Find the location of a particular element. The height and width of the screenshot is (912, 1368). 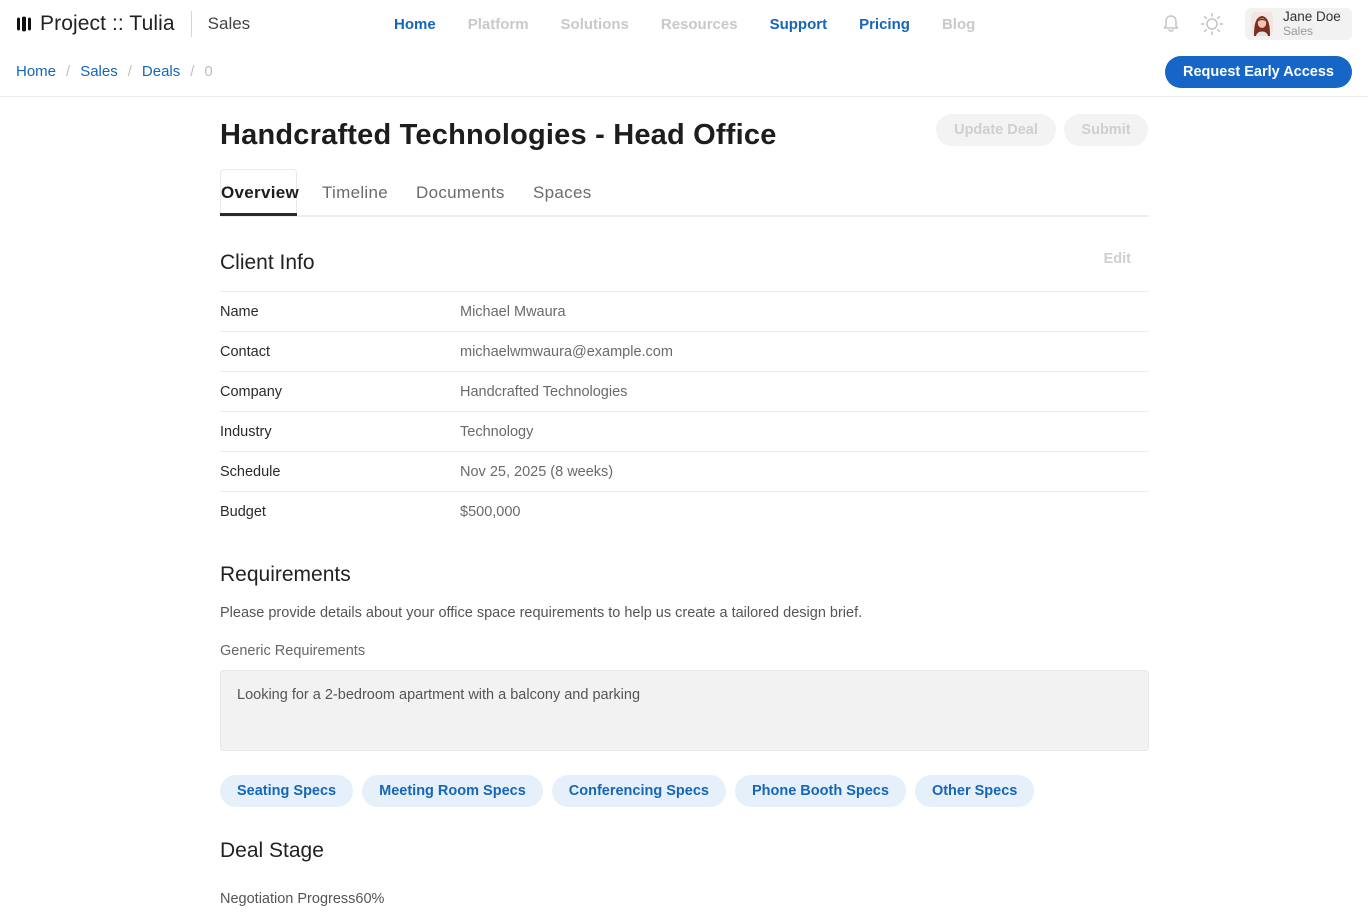

breadcrumb: Home / Sales / Deals / 0 is located at coordinates (114, 71).